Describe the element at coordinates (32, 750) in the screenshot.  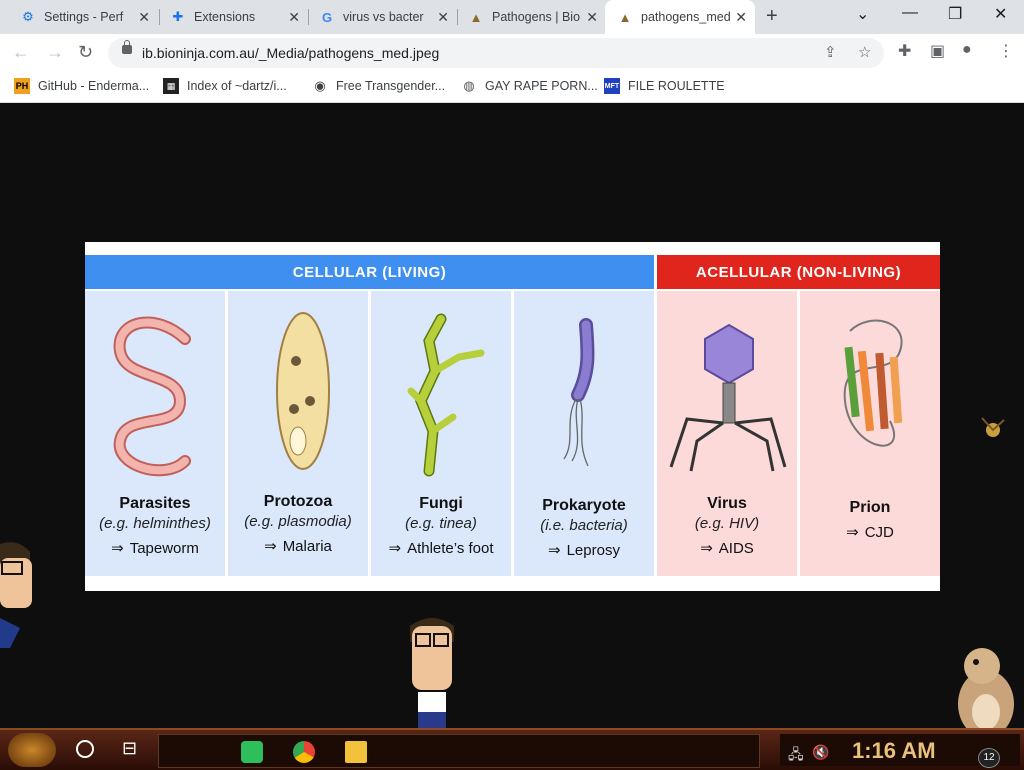
I see `start-button` at that location.